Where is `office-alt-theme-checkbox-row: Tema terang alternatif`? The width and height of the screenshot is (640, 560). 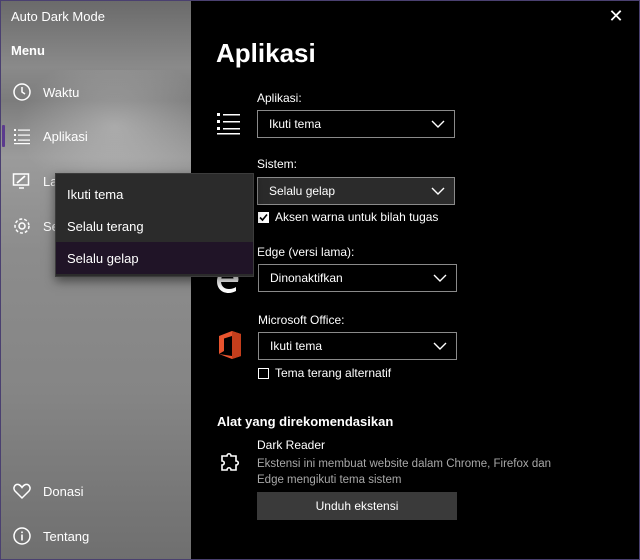 office-alt-theme-checkbox-row: Tema terang alternatif is located at coordinates (324, 373).